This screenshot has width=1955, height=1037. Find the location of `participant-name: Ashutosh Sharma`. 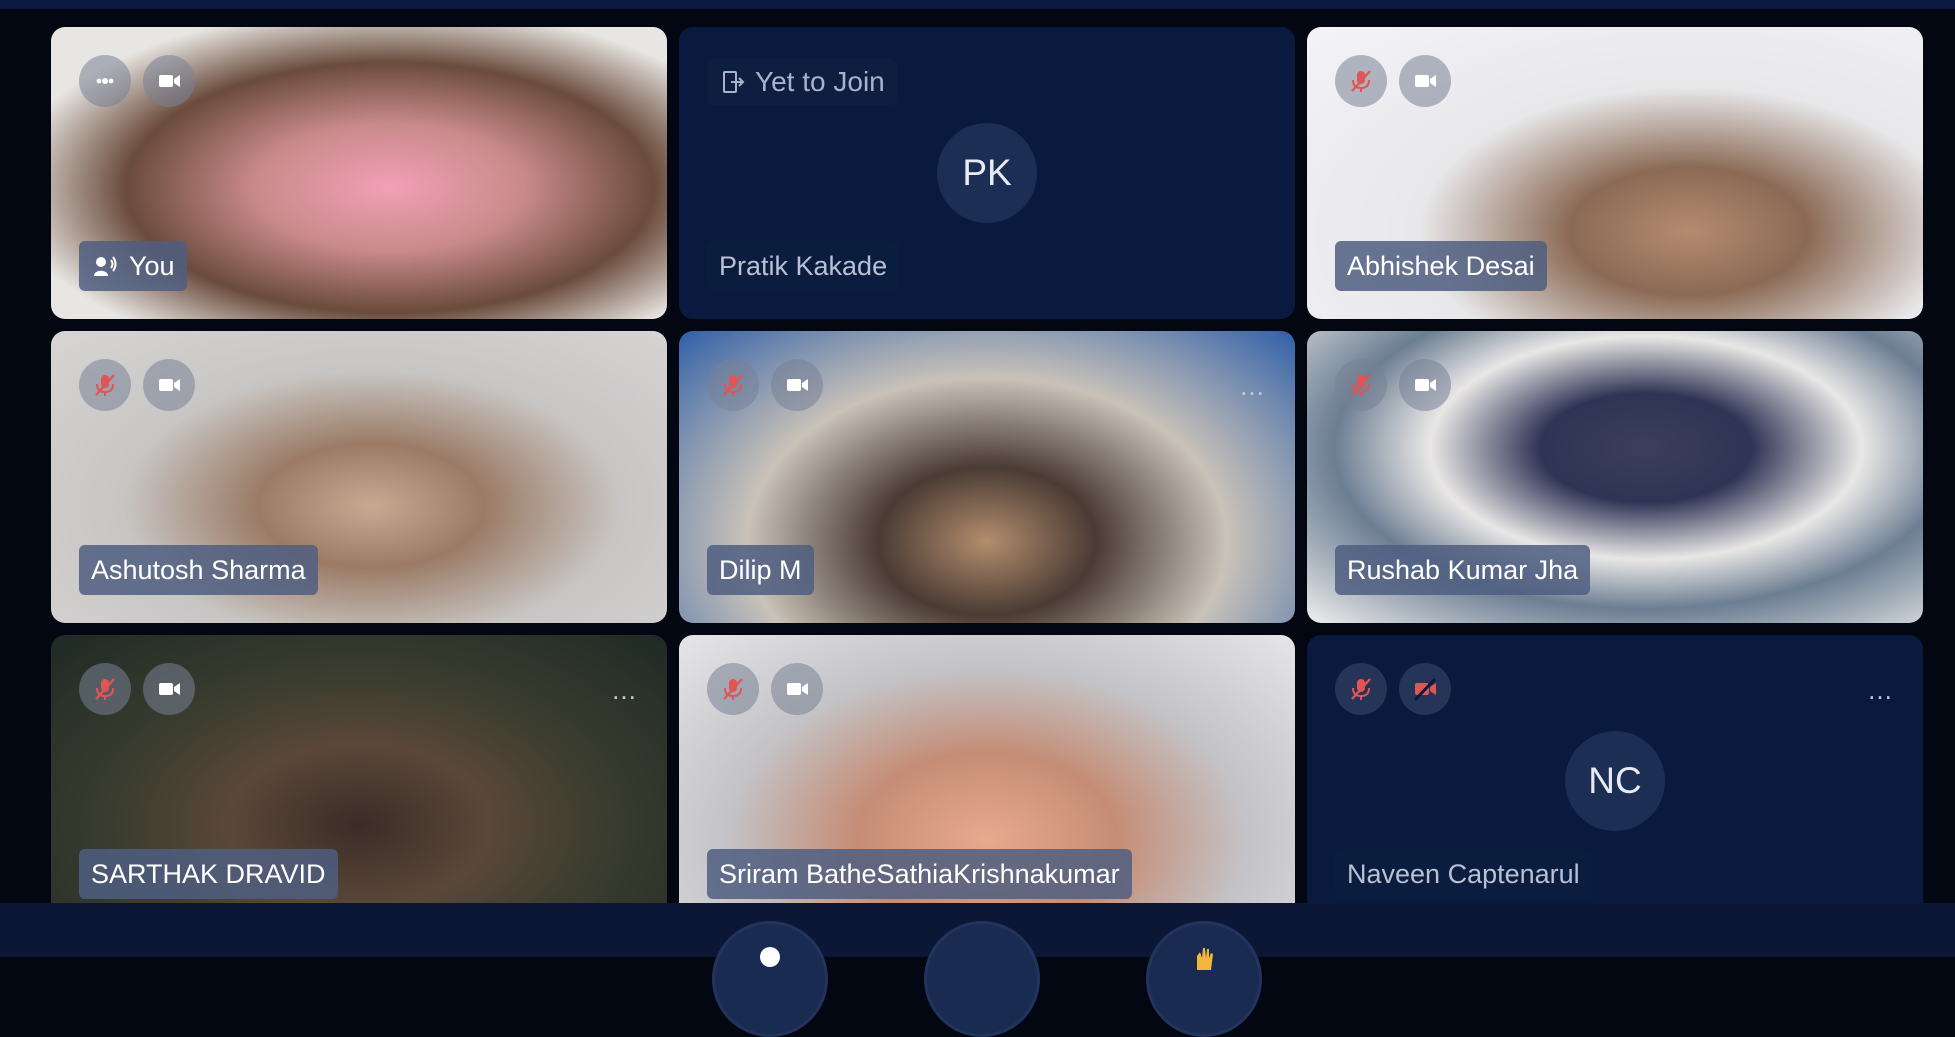

participant-name: Ashutosh Sharma is located at coordinates (198, 569).